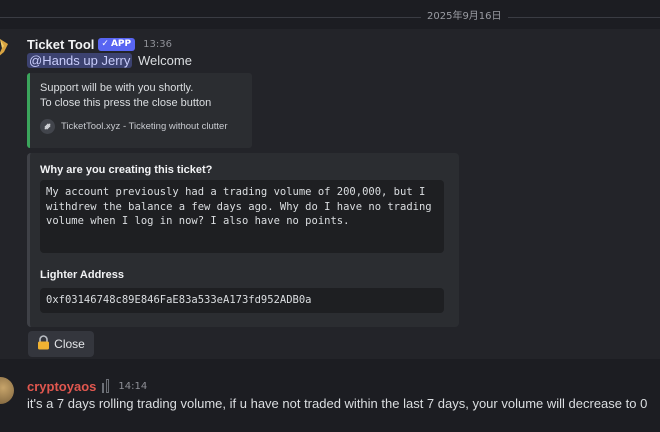 The width and height of the screenshot is (660, 432). What do you see at coordinates (61, 386) in the screenshot?
I see `author-name: cryptoyaos` at bounding box center [61, 386].